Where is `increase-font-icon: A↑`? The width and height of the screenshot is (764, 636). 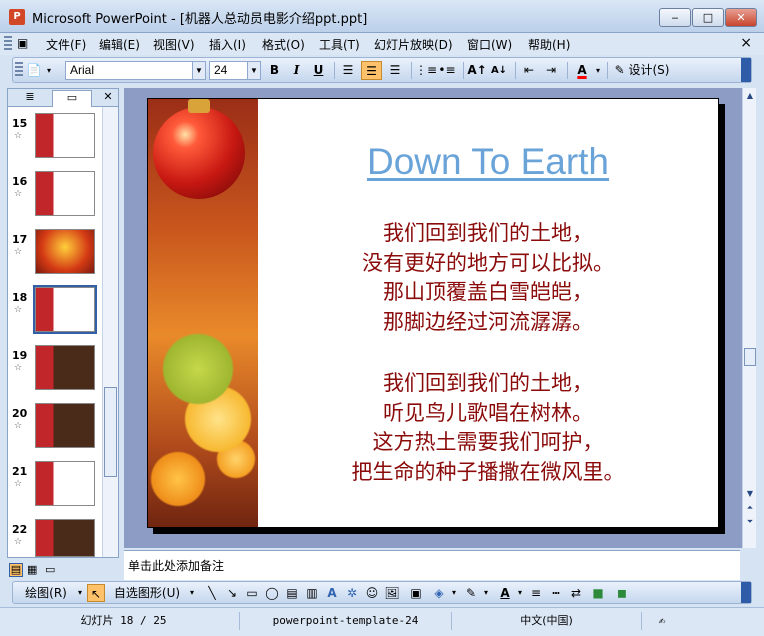
increase-font-icon: A↑ is located at coordinates (477, 70).